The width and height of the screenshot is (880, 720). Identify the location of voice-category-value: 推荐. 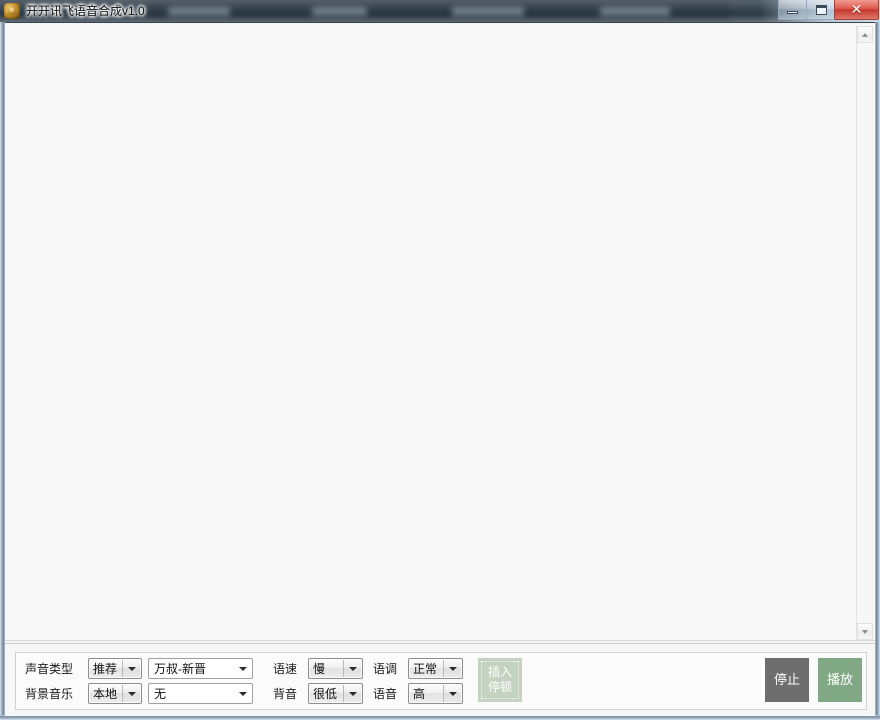
(105, 669).